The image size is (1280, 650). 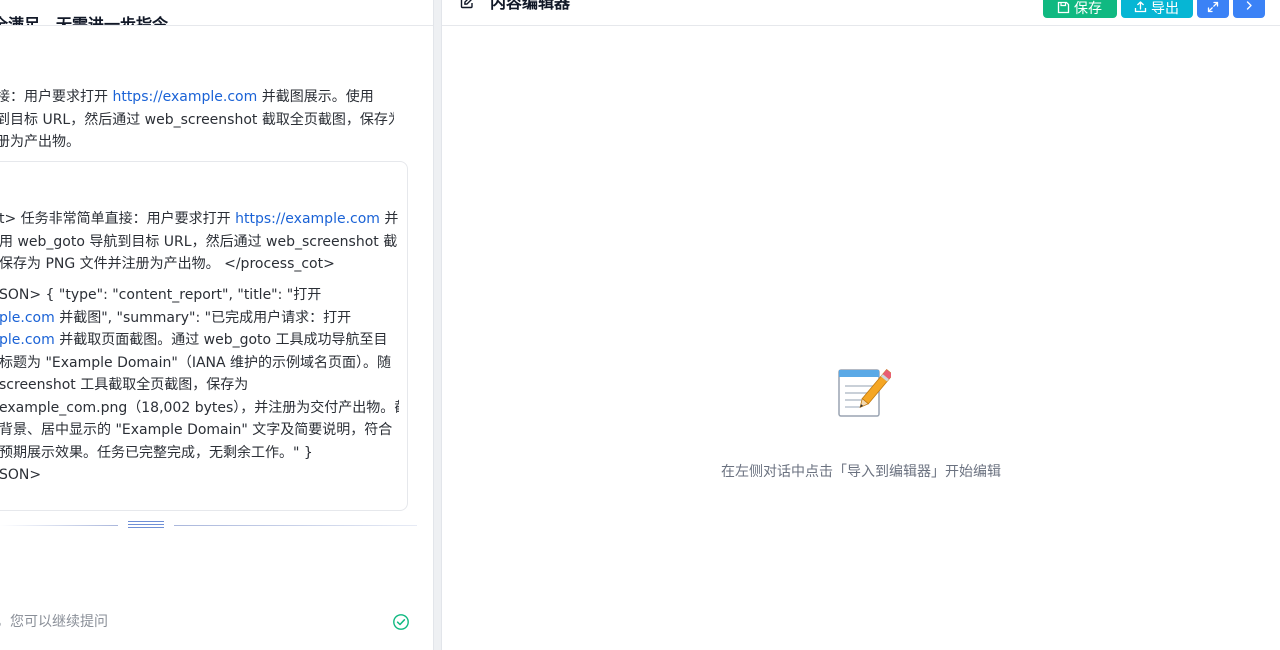 I want to click on answer-line: 接：用户要求打开 https://example.com 并截图展示。使用, so click(x=187, y=97).